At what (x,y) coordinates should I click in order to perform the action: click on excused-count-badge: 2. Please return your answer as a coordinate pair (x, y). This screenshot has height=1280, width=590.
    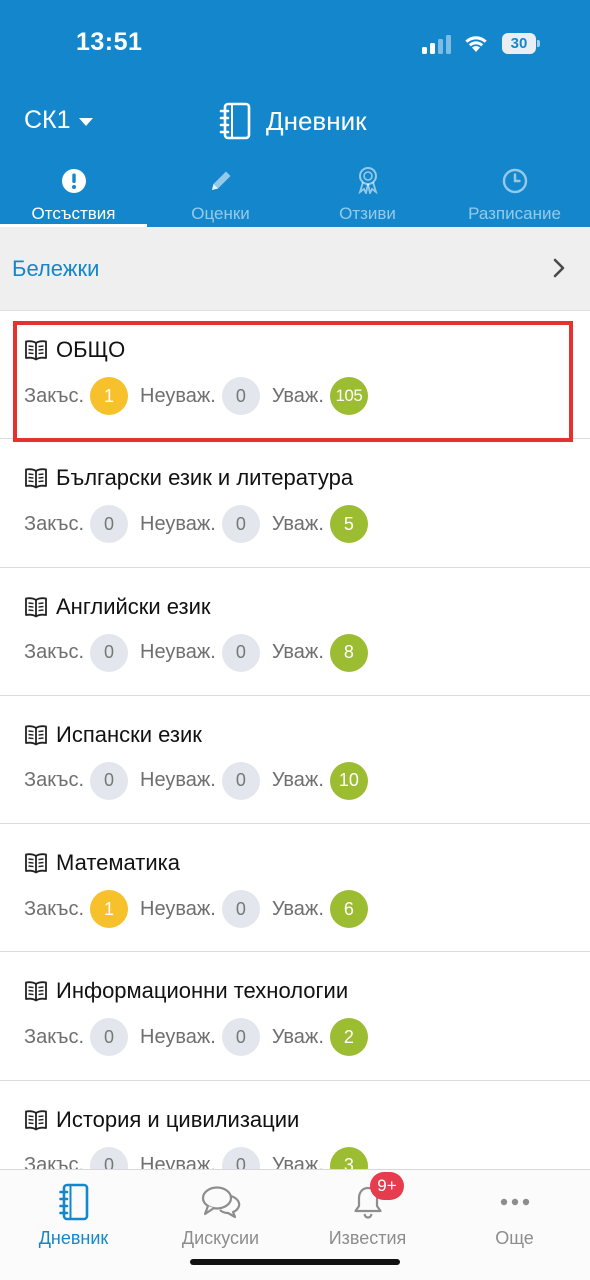
    Looking at the image, I should click on (348, 1037).